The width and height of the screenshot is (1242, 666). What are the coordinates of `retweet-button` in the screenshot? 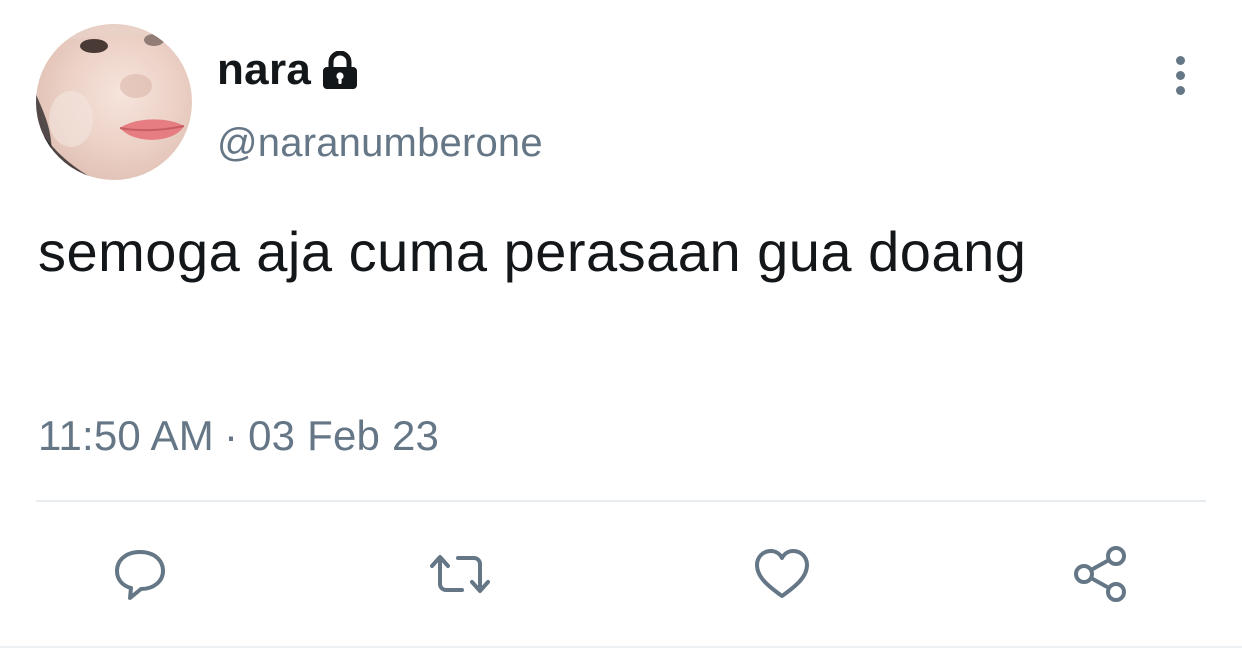 It's located at (460, 574).